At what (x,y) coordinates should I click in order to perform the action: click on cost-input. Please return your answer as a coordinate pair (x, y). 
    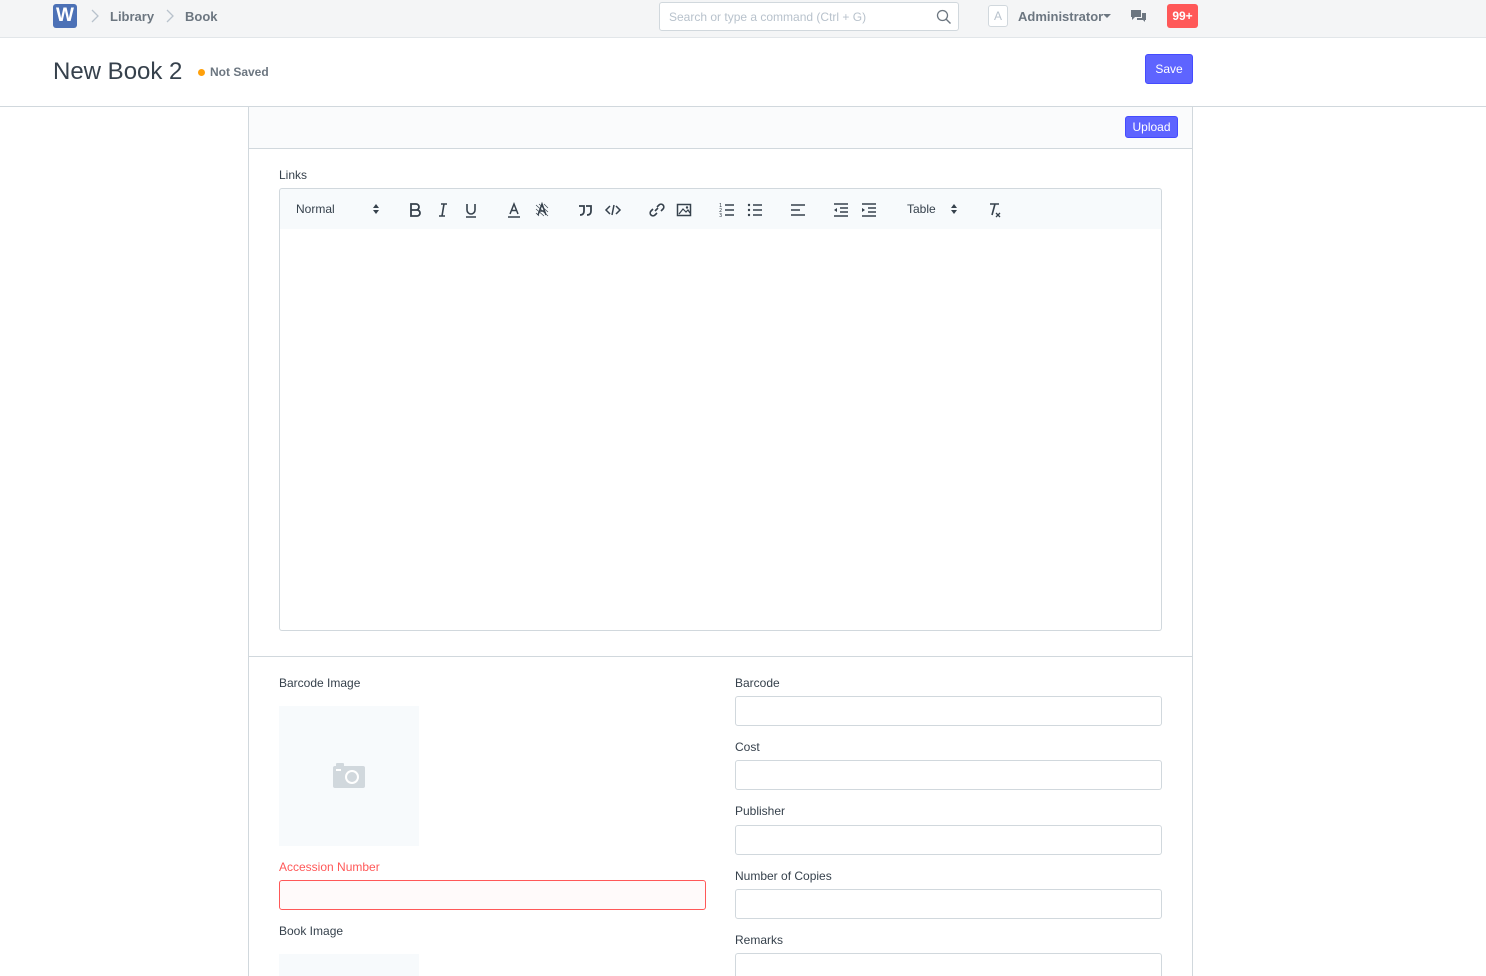
    Looking at the image, I should click on (948, 775).